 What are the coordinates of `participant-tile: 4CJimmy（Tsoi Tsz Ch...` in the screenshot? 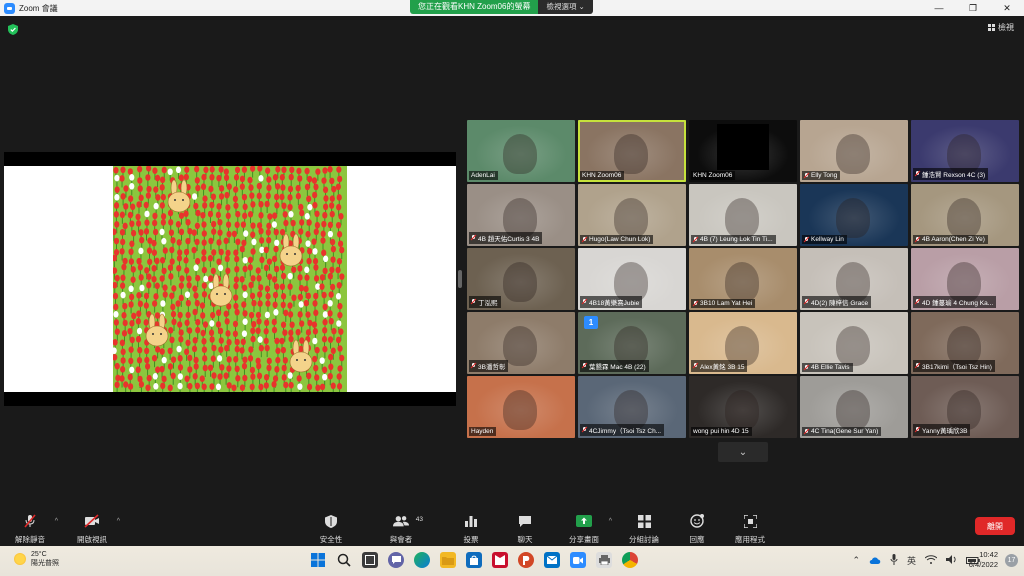 It's located at (632, 407).